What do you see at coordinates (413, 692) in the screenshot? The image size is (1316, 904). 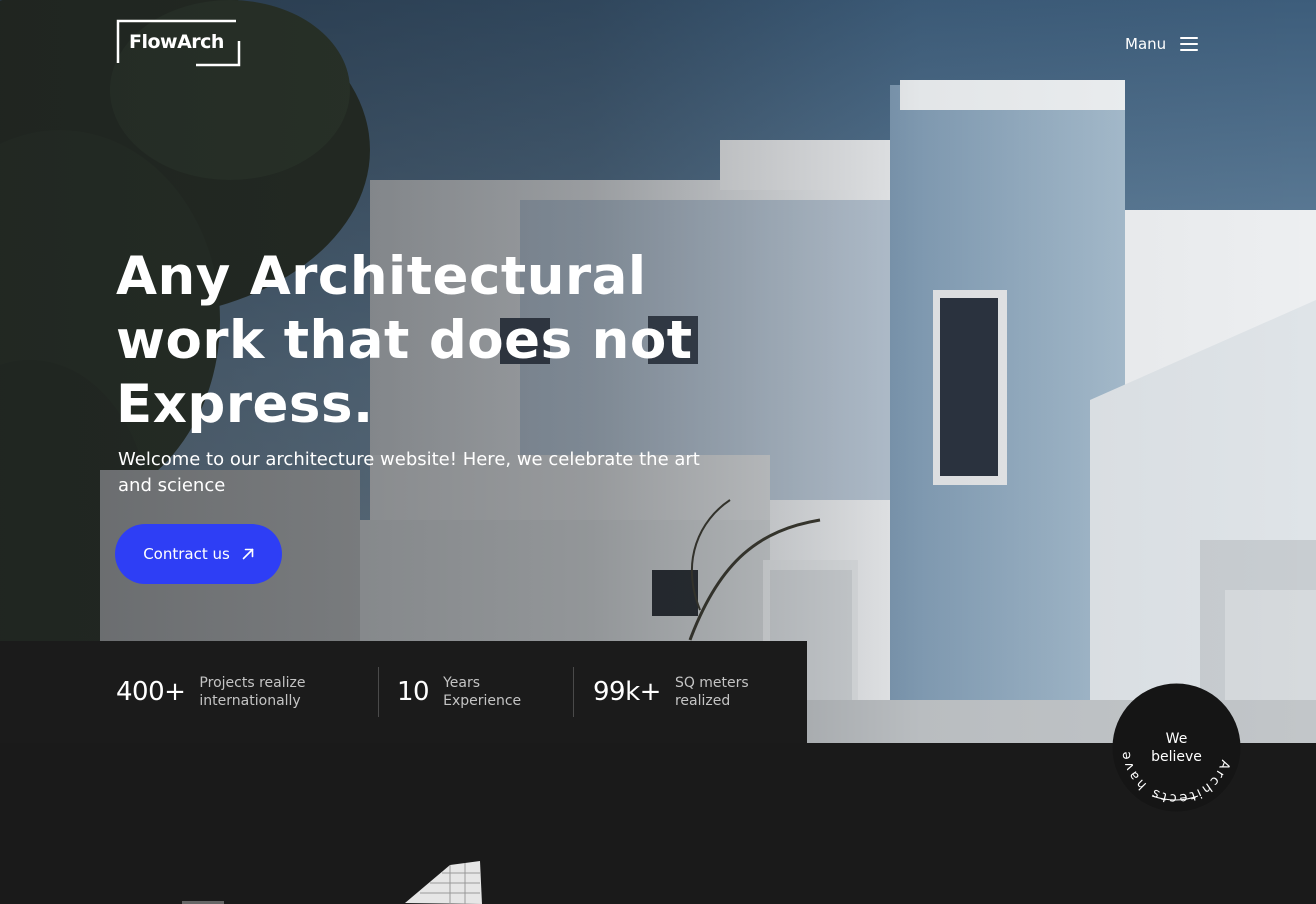 I see `stat-value: 10` at bounding box center [413, 692].